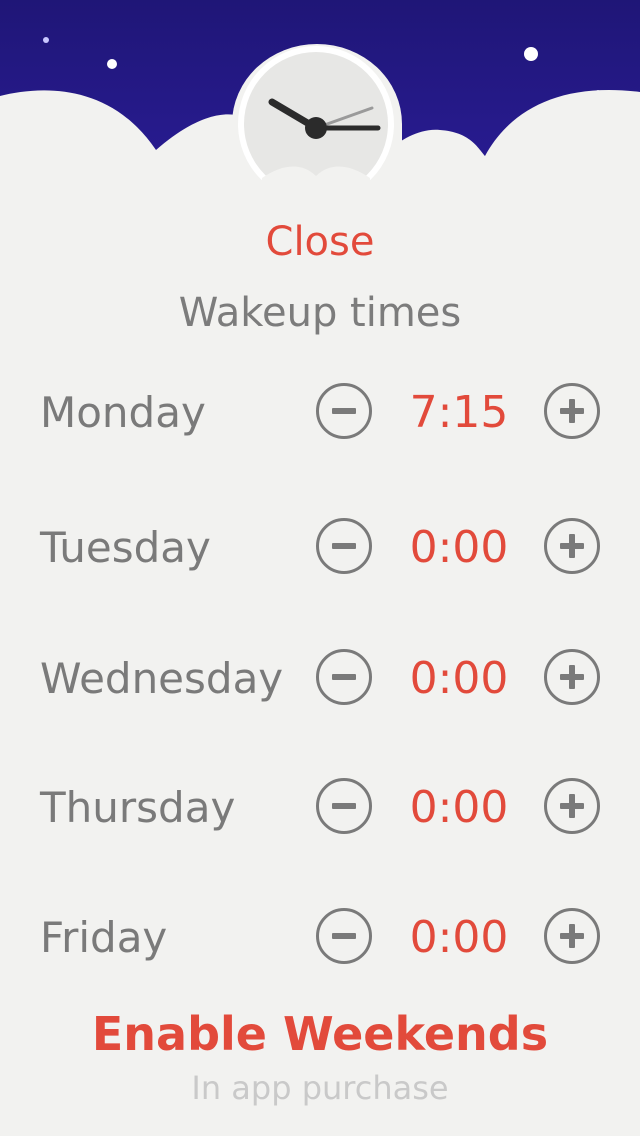  I want to click on day-label: Friday, so click(104, 937).